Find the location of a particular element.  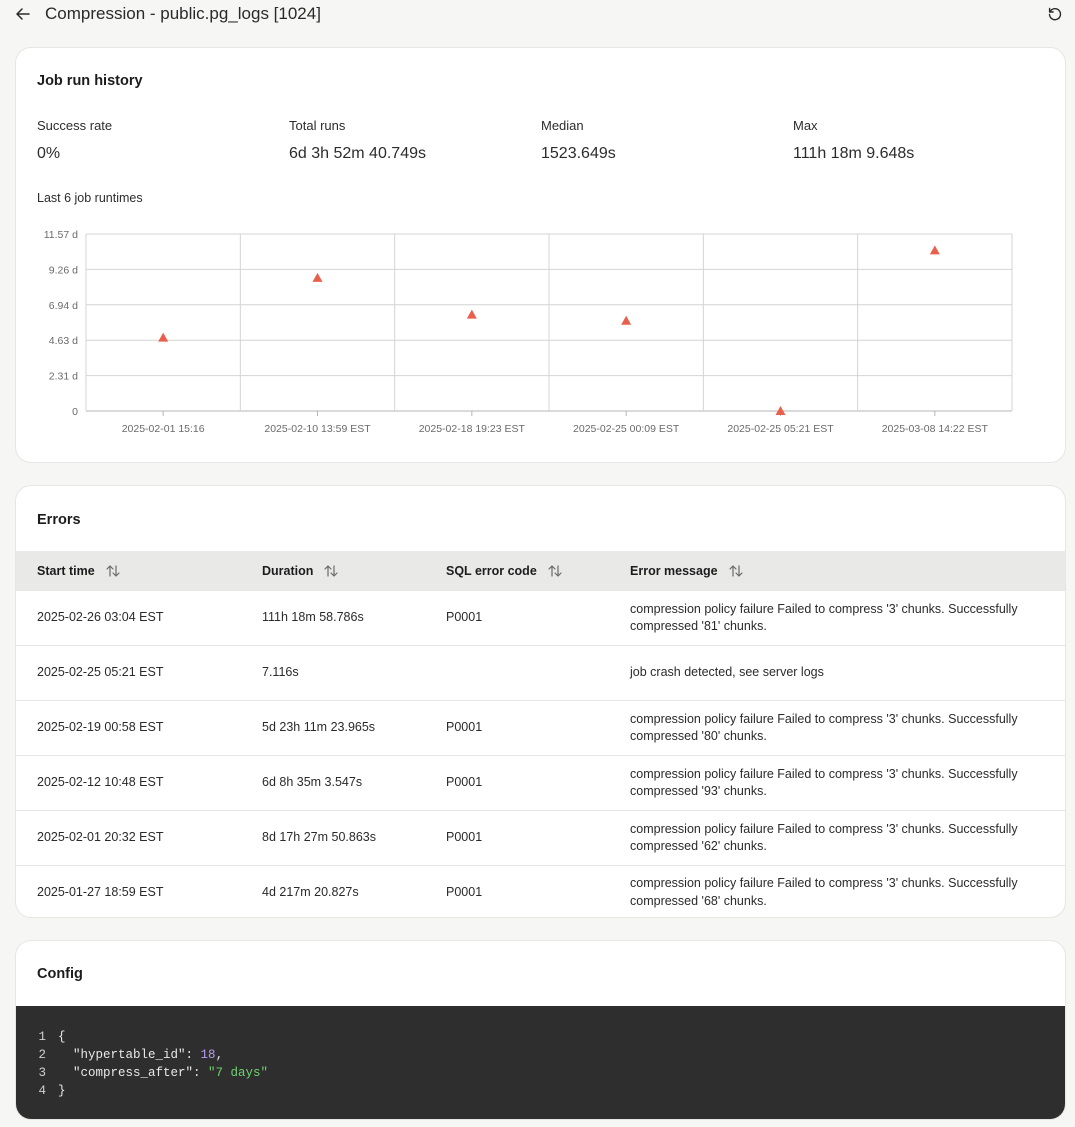

x-tick-label: 2025-02-25 00:09 EST is located at coordinates (626, 429).